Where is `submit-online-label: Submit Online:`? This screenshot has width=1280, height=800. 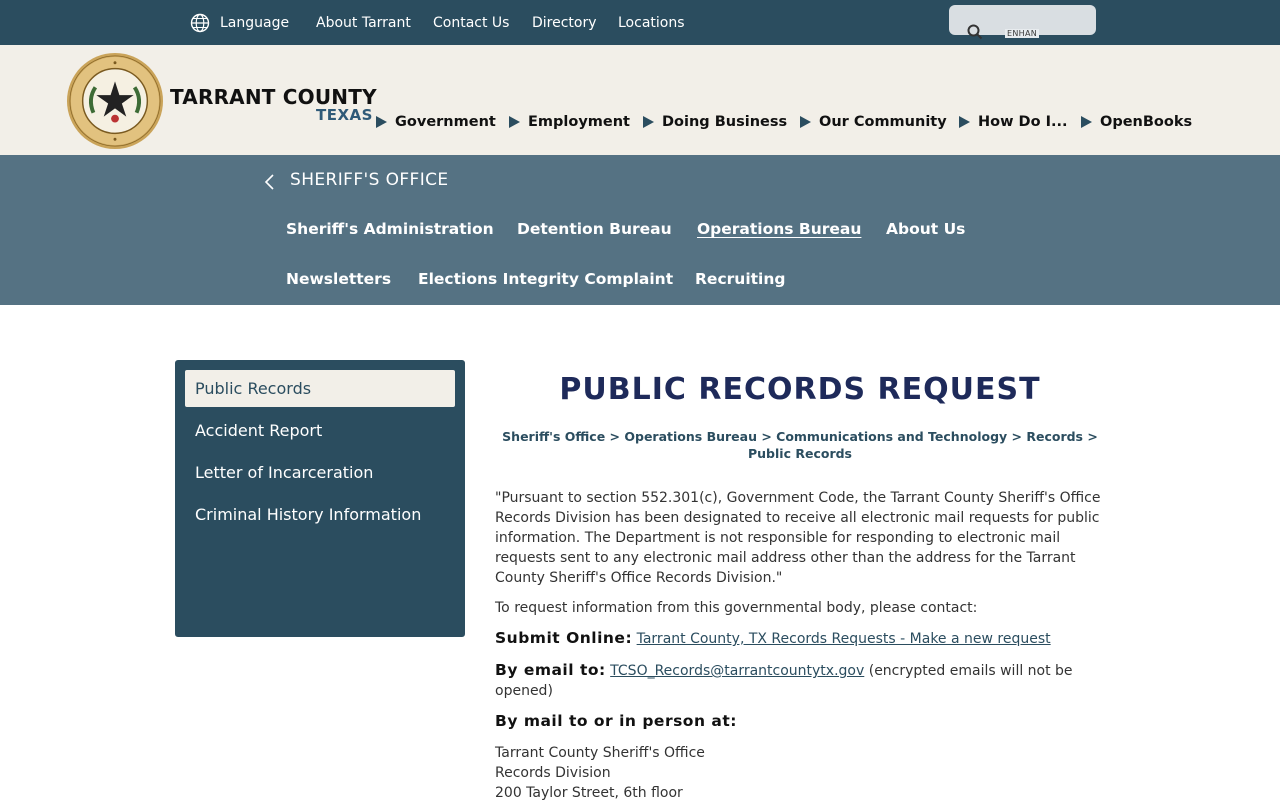
submit-online-label: Submit Online: is located at coordinates (564, 638).